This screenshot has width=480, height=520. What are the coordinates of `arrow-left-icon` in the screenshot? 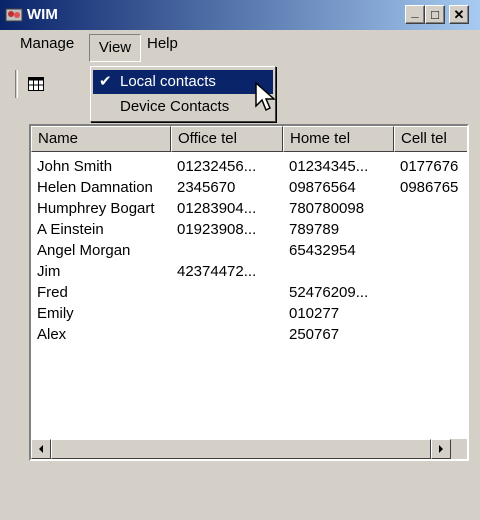 It's located at (41, 449).